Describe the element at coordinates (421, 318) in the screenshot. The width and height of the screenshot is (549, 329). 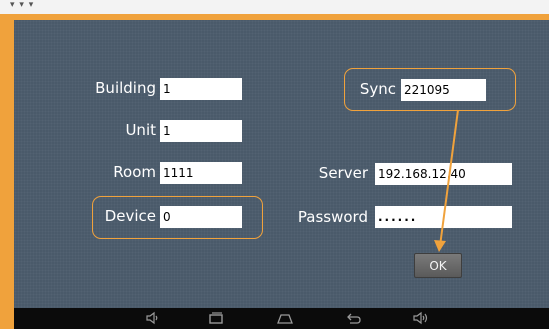
I see `volume-up-icon` at that location.